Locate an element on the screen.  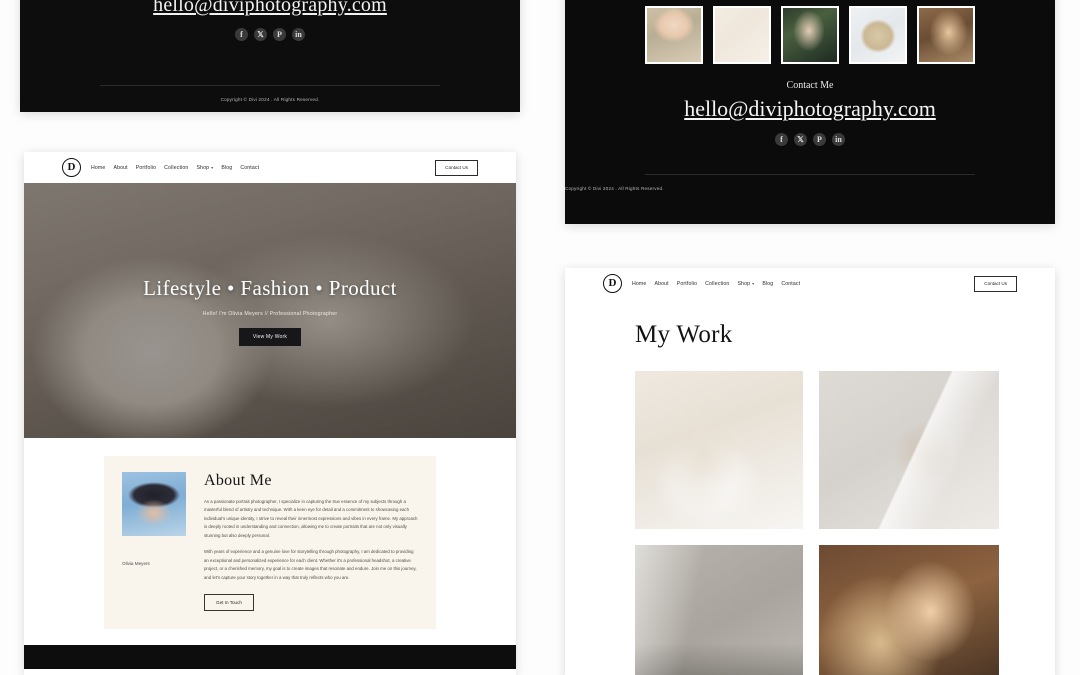
footer-email-link: hello@diviphotography.com is located at coordinates (270, 8).